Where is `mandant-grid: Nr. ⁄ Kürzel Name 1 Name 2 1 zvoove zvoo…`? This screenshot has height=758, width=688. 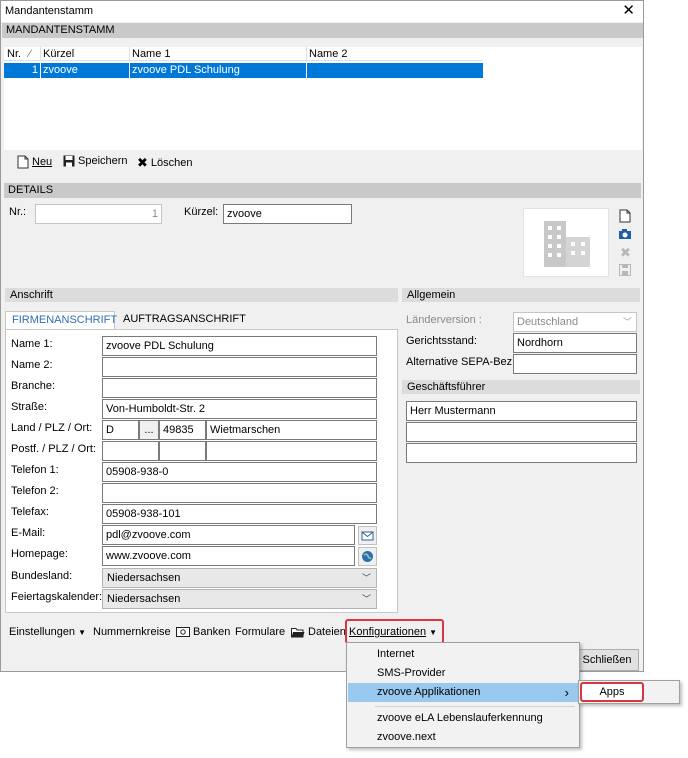 mandant-grid: Nr. ⁄ Kürzel Name 1 Name 2 1 zvoove zvoo… is located at coordinates (323, 98).